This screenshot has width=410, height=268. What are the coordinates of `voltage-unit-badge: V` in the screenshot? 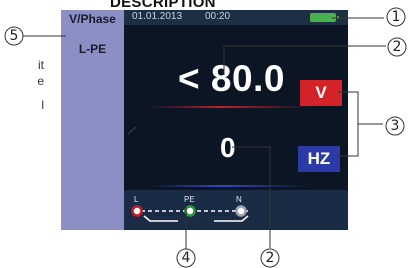 It's located at (321, 93).